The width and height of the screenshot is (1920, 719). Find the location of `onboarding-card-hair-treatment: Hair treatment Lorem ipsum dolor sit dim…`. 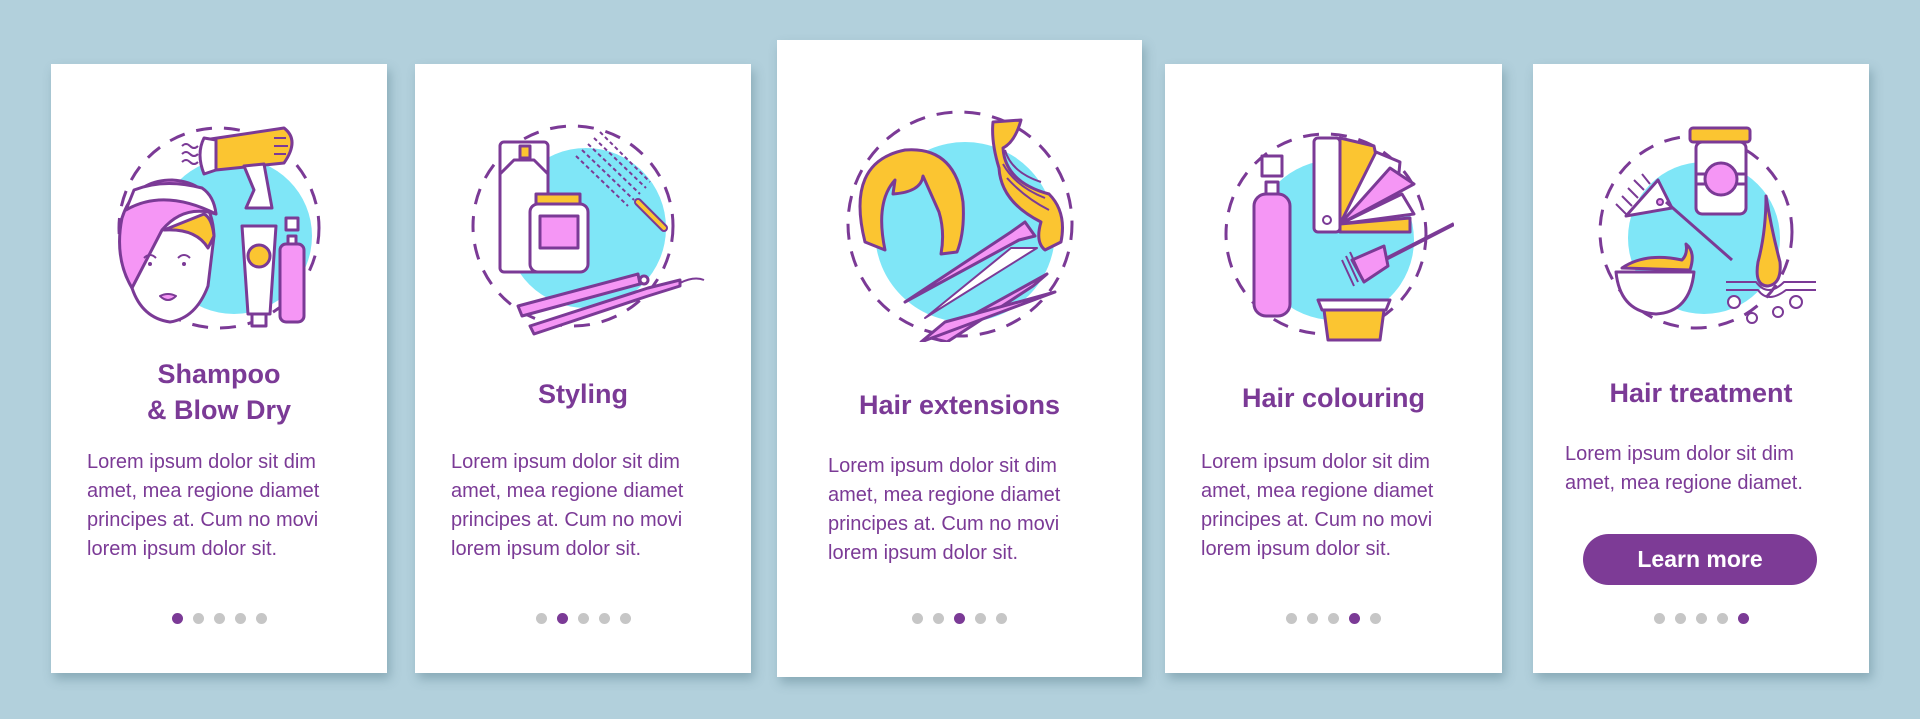

onboarding-card-hair-treatment: Hair treatment Lorem ipsum dolor sit dim… is located at coordinates (1701, 368).